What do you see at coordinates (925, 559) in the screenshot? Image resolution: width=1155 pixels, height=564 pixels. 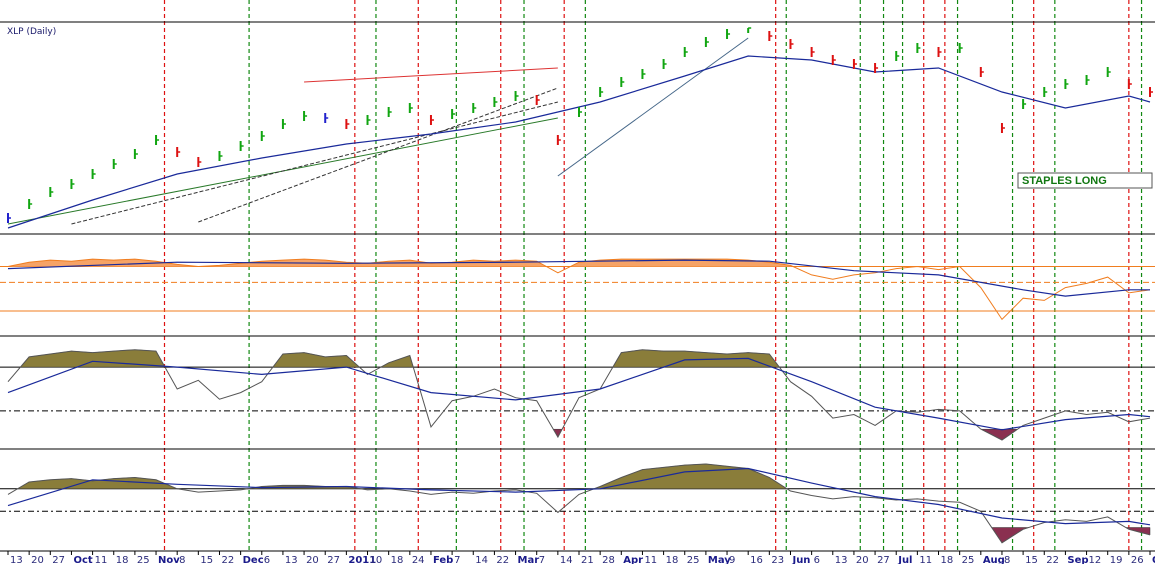 I see `x-tick-label-43: 11` at bounding box center [925, 559].